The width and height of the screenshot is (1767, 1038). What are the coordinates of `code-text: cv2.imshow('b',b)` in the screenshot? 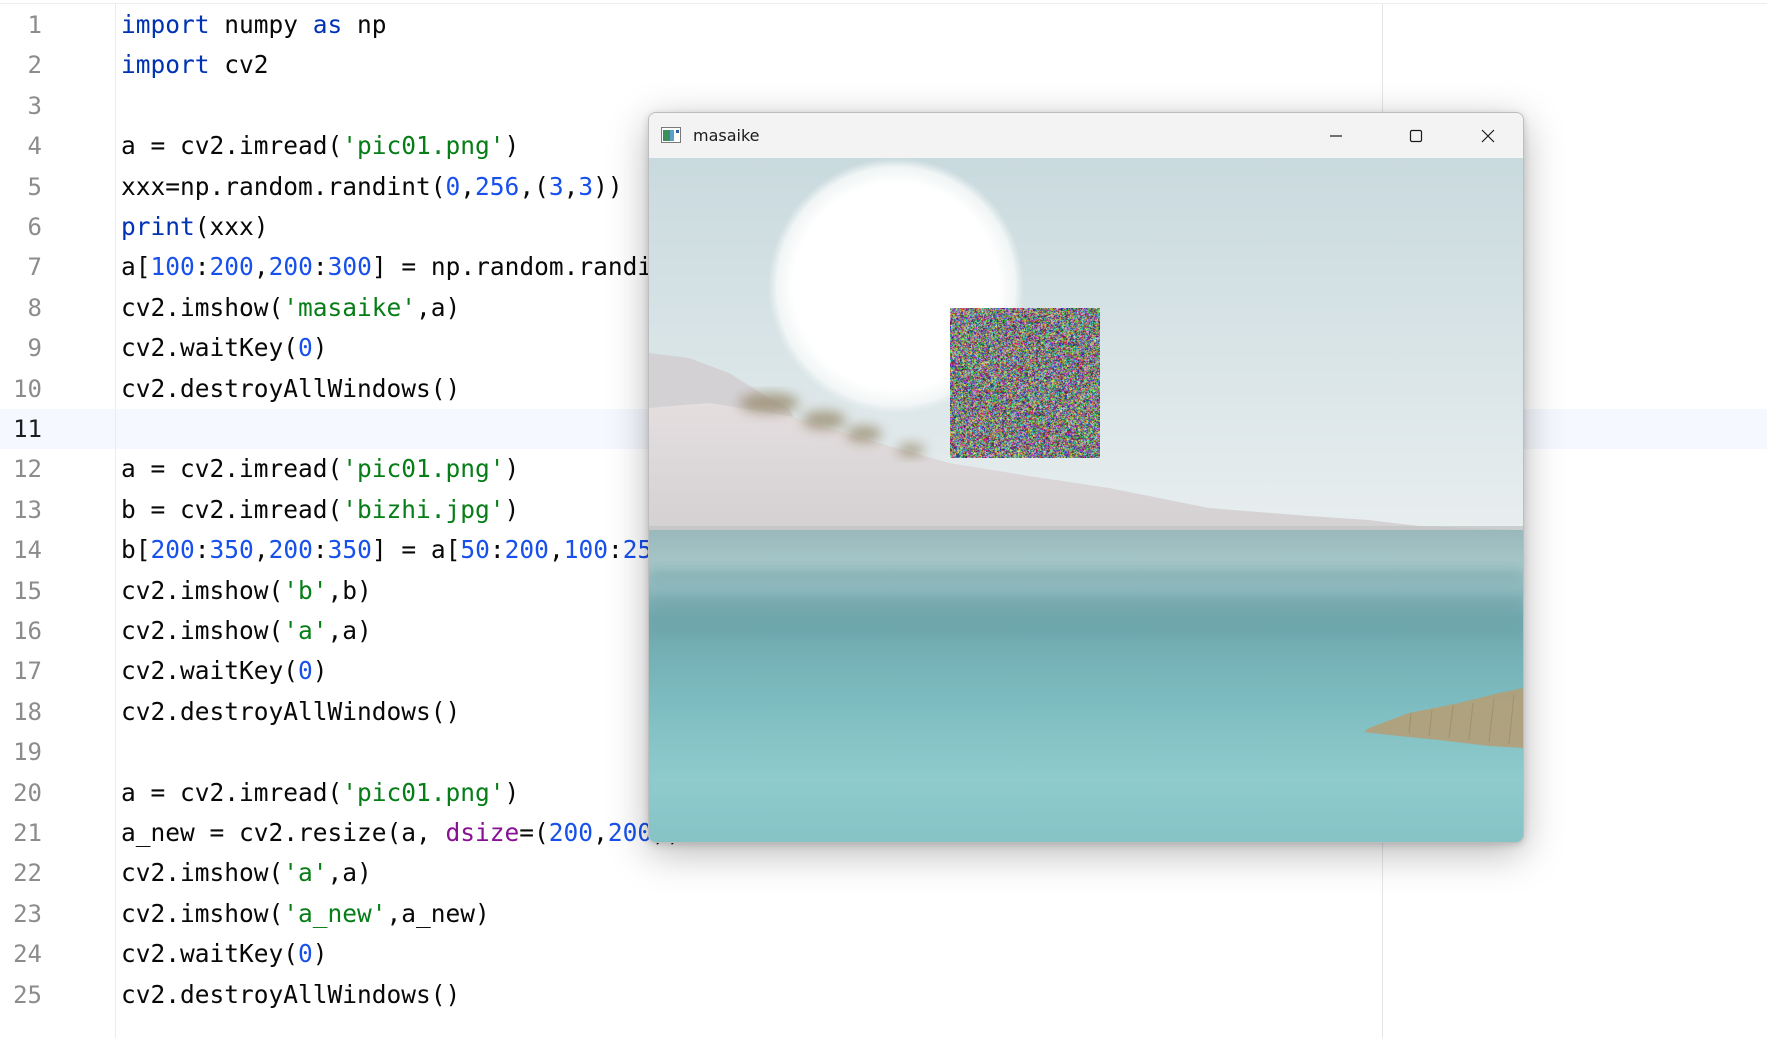 It's located at (246, 591).